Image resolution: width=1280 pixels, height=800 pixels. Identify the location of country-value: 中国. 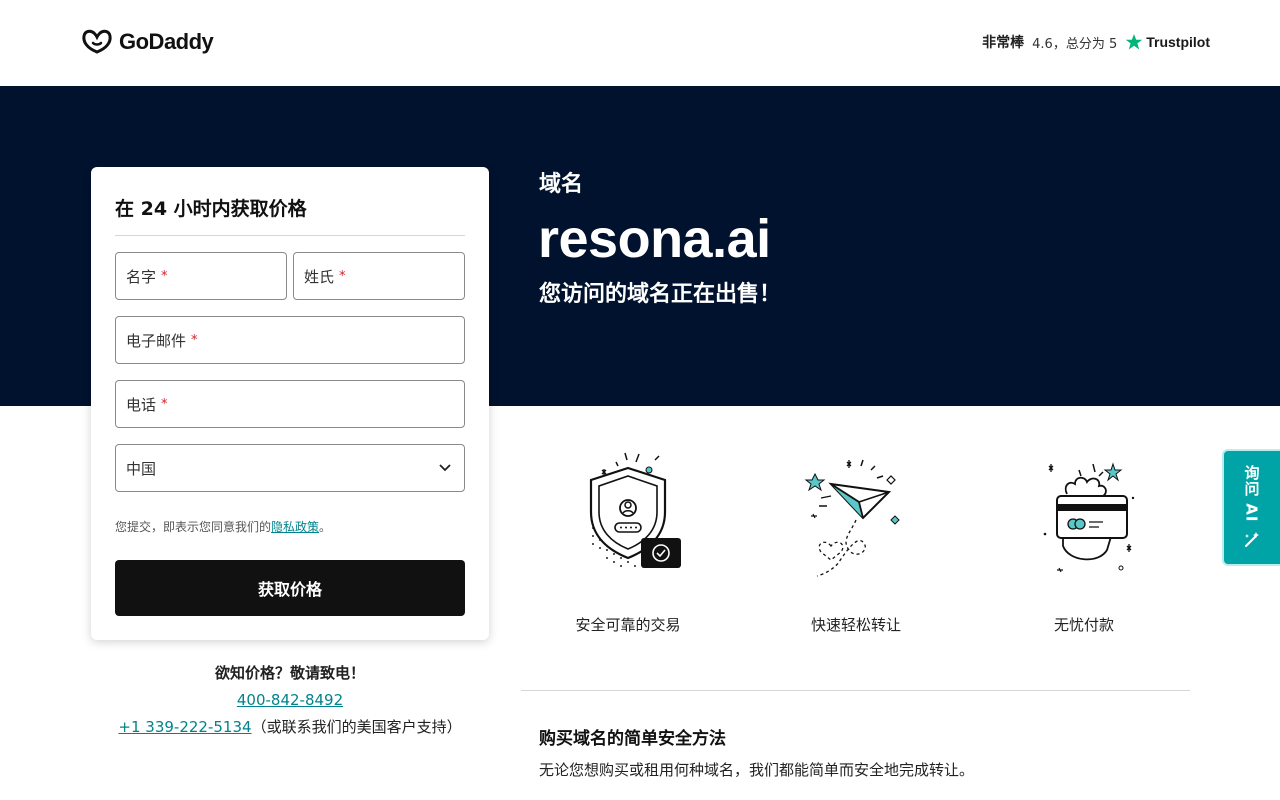
(141, 468).